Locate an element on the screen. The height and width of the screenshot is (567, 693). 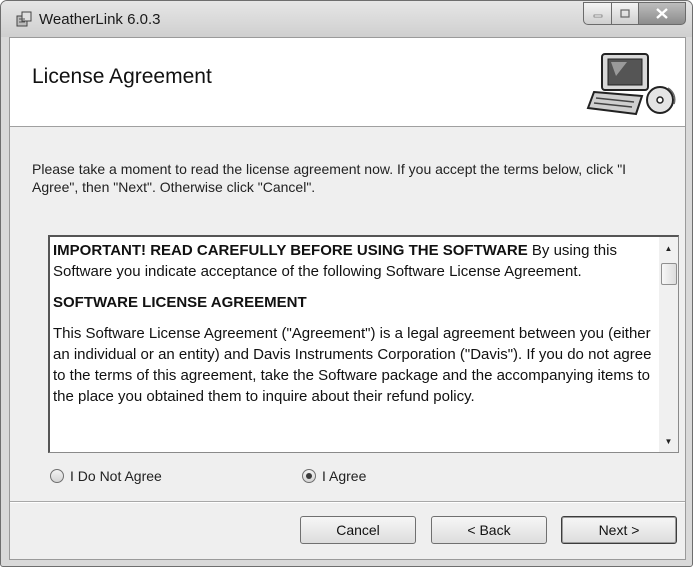
close-icon is located at coordinates (662, 13).